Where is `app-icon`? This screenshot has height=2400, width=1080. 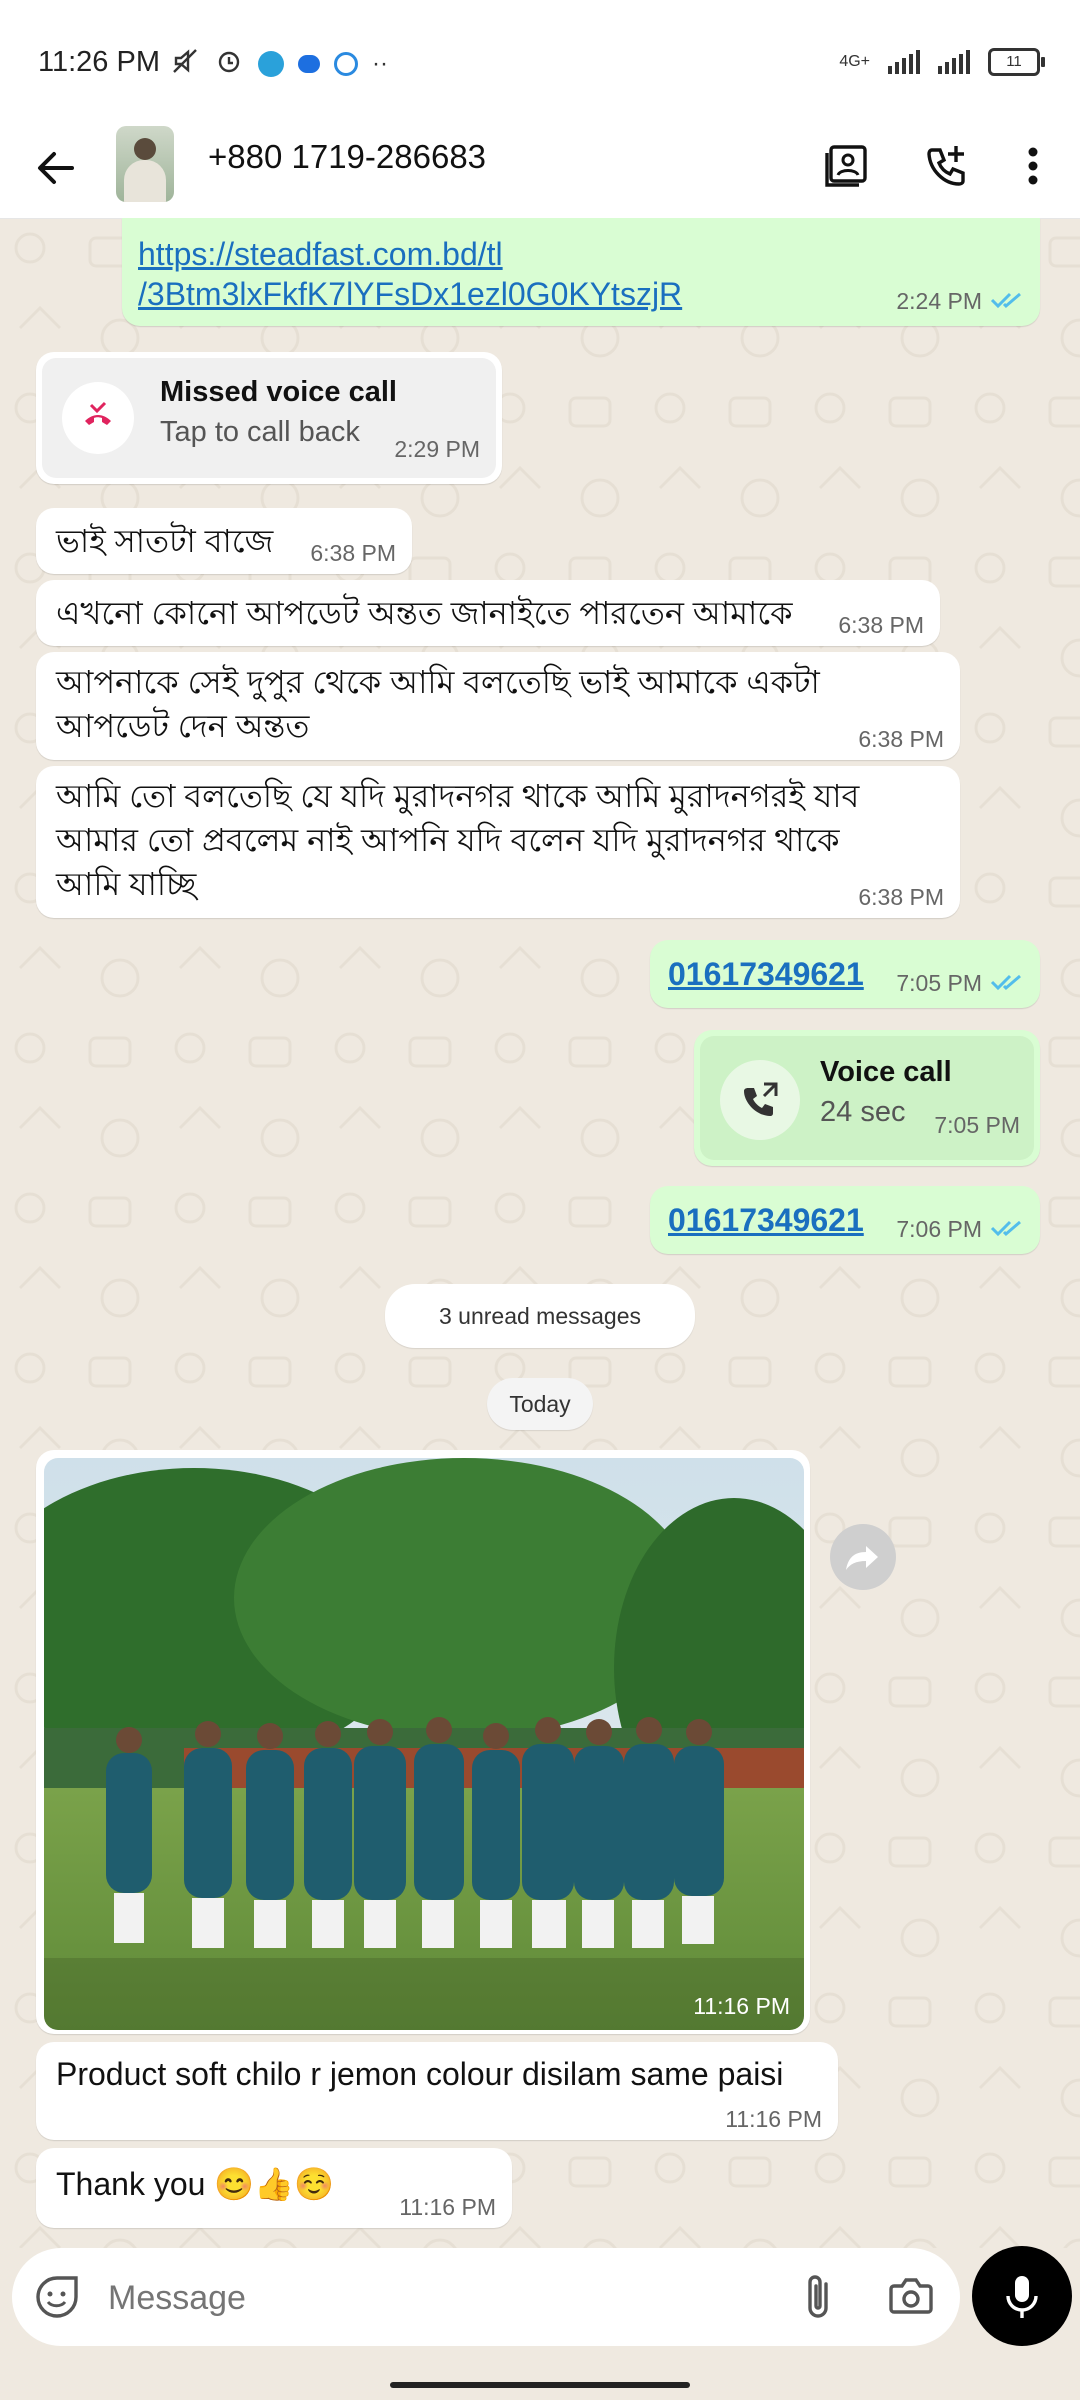
app-icon is located at coordinates (346, 63).